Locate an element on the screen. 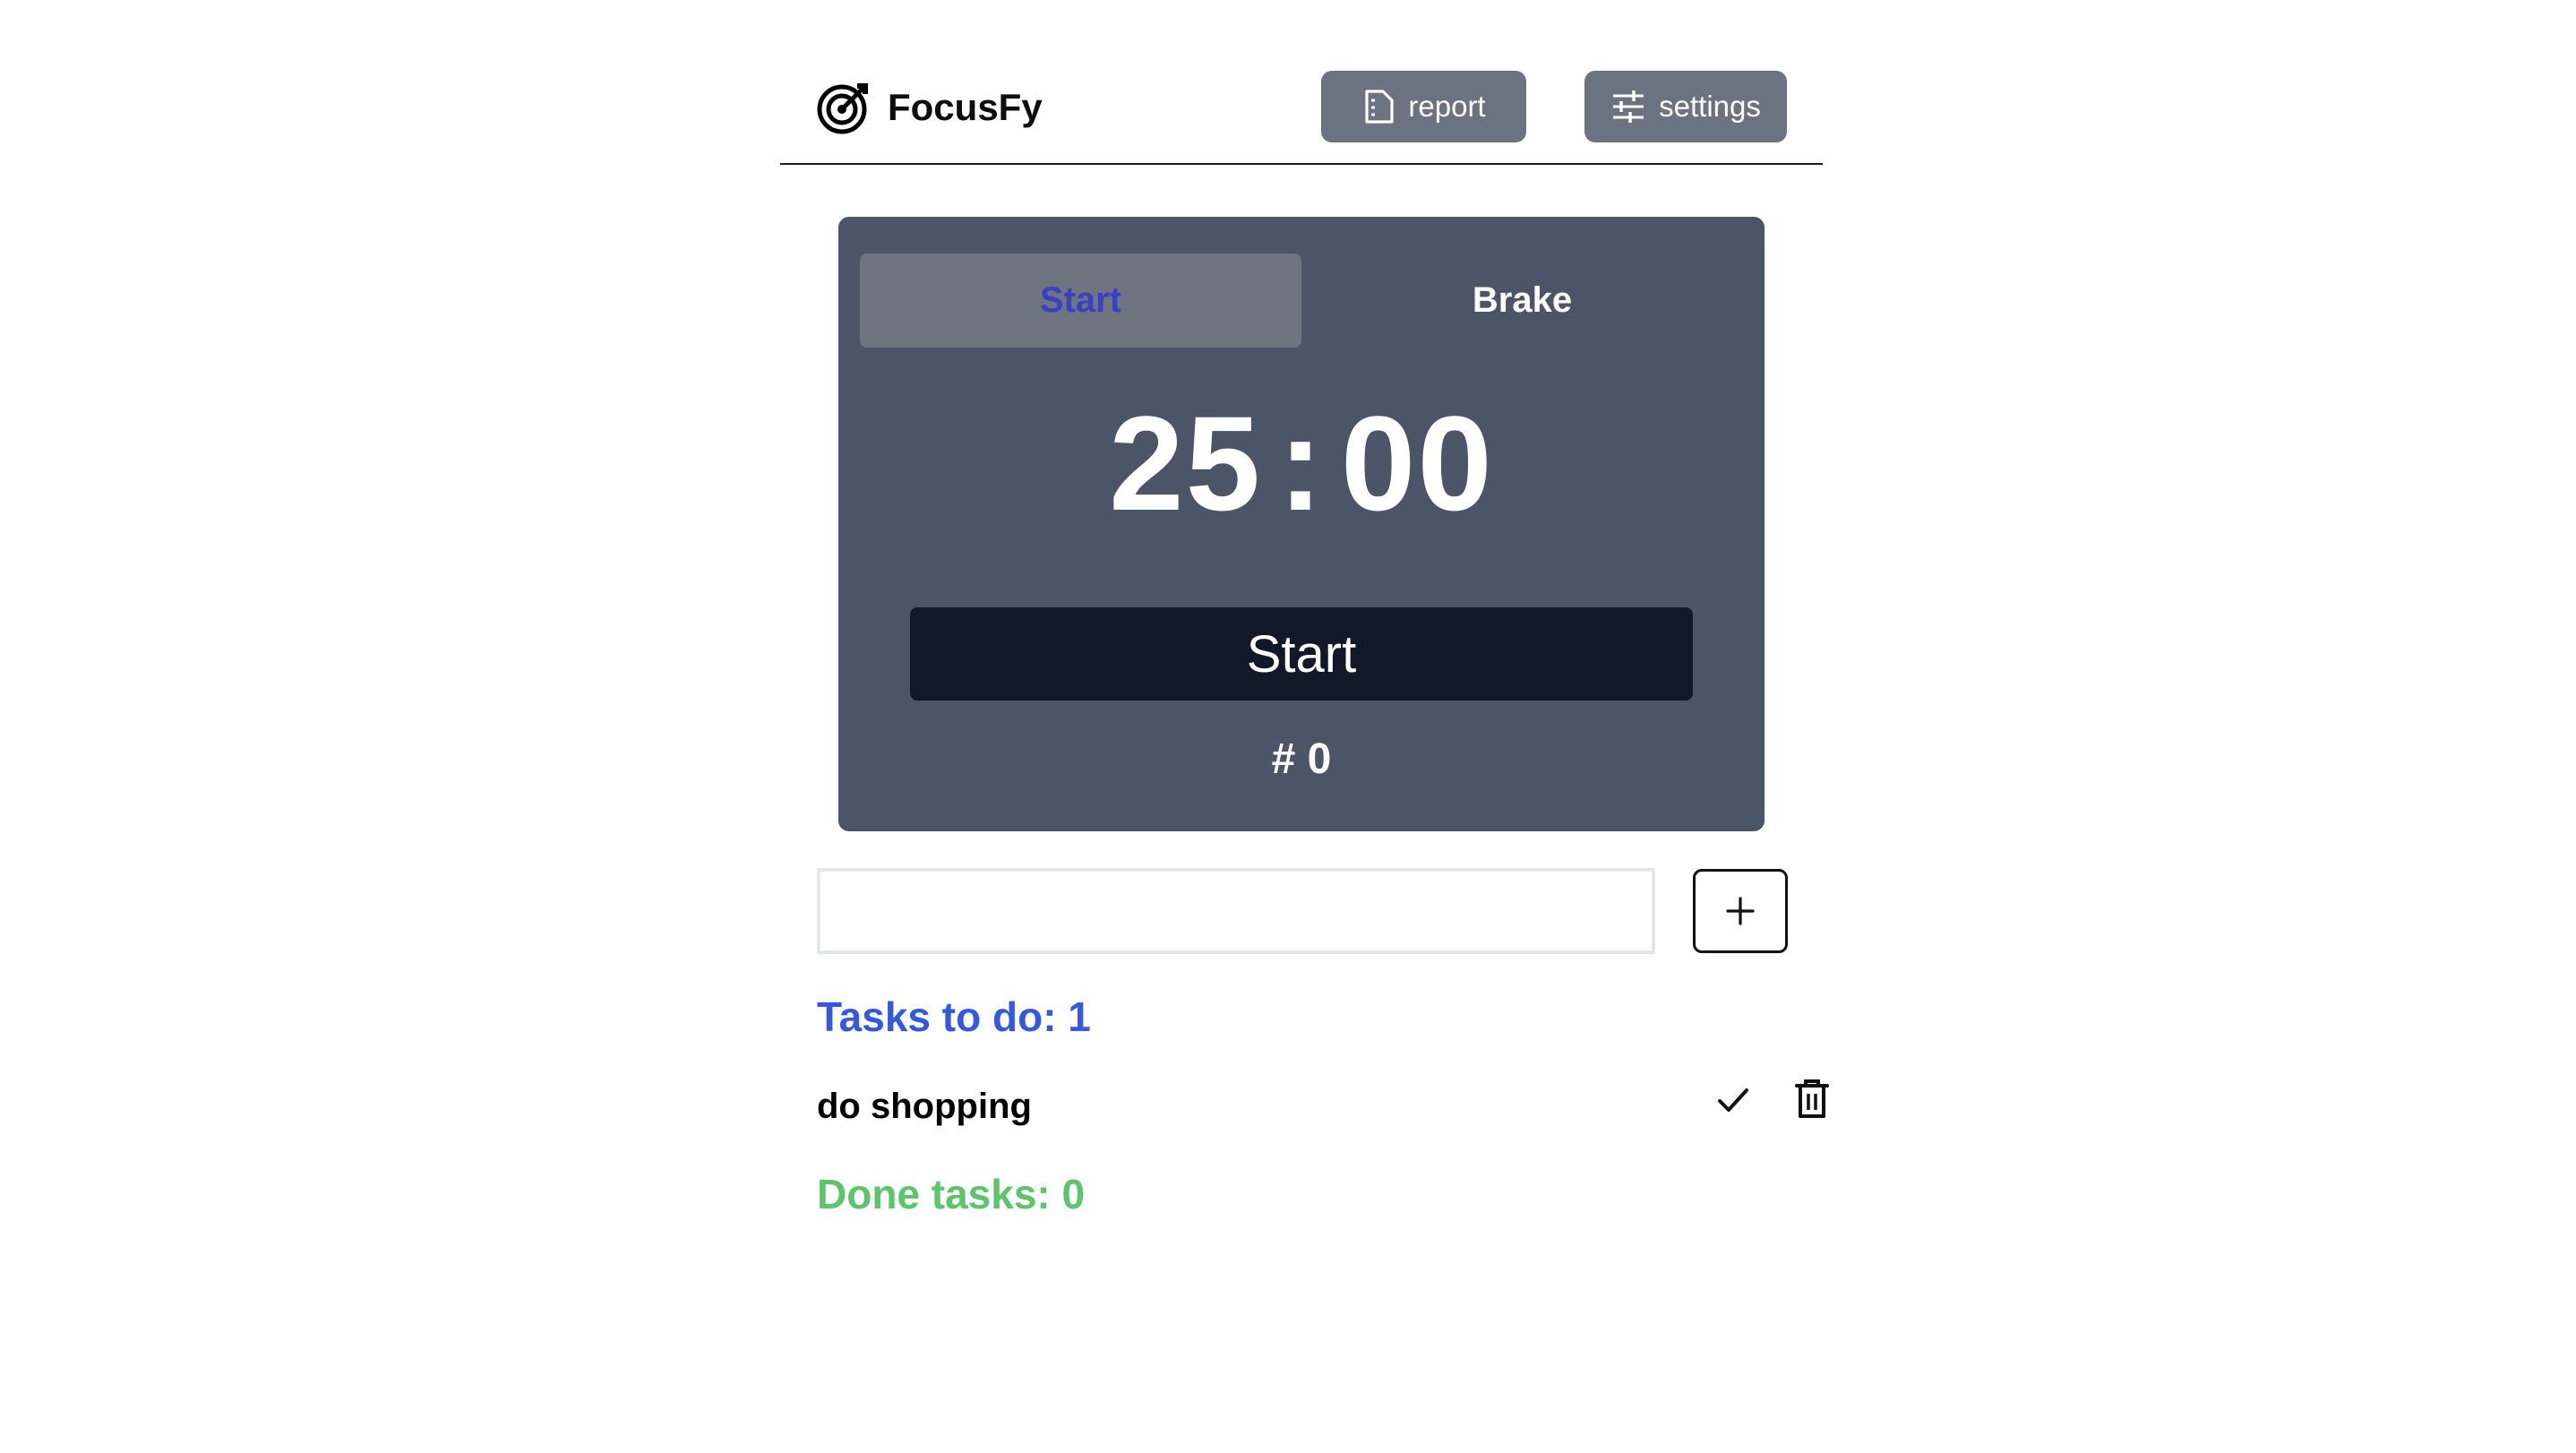  timer-display: 25:00 is located at coordinates (1301, 463).